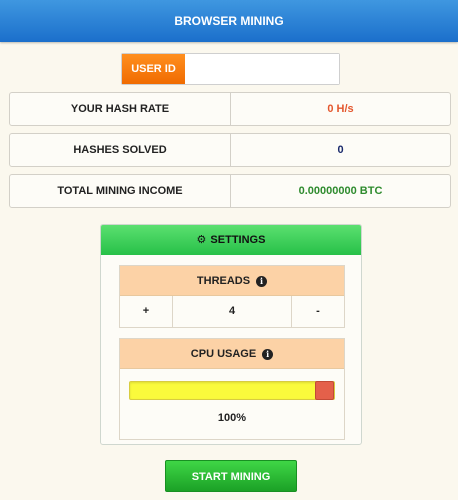 This screenshot has width=458, height=500. I want to click on cpu-usage-label: CPU USAGE, so click(223, 354).